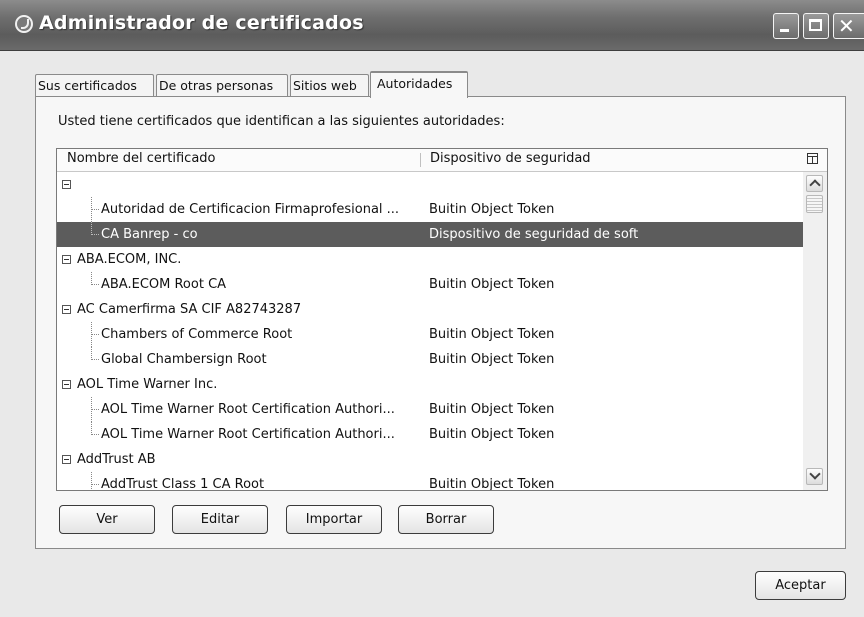 This screenshot has height=617, width=864. Describe the element at coordinates (129, 259) in the screenshot. I see `group-name: ABA.ECOM, INC.` at that location.